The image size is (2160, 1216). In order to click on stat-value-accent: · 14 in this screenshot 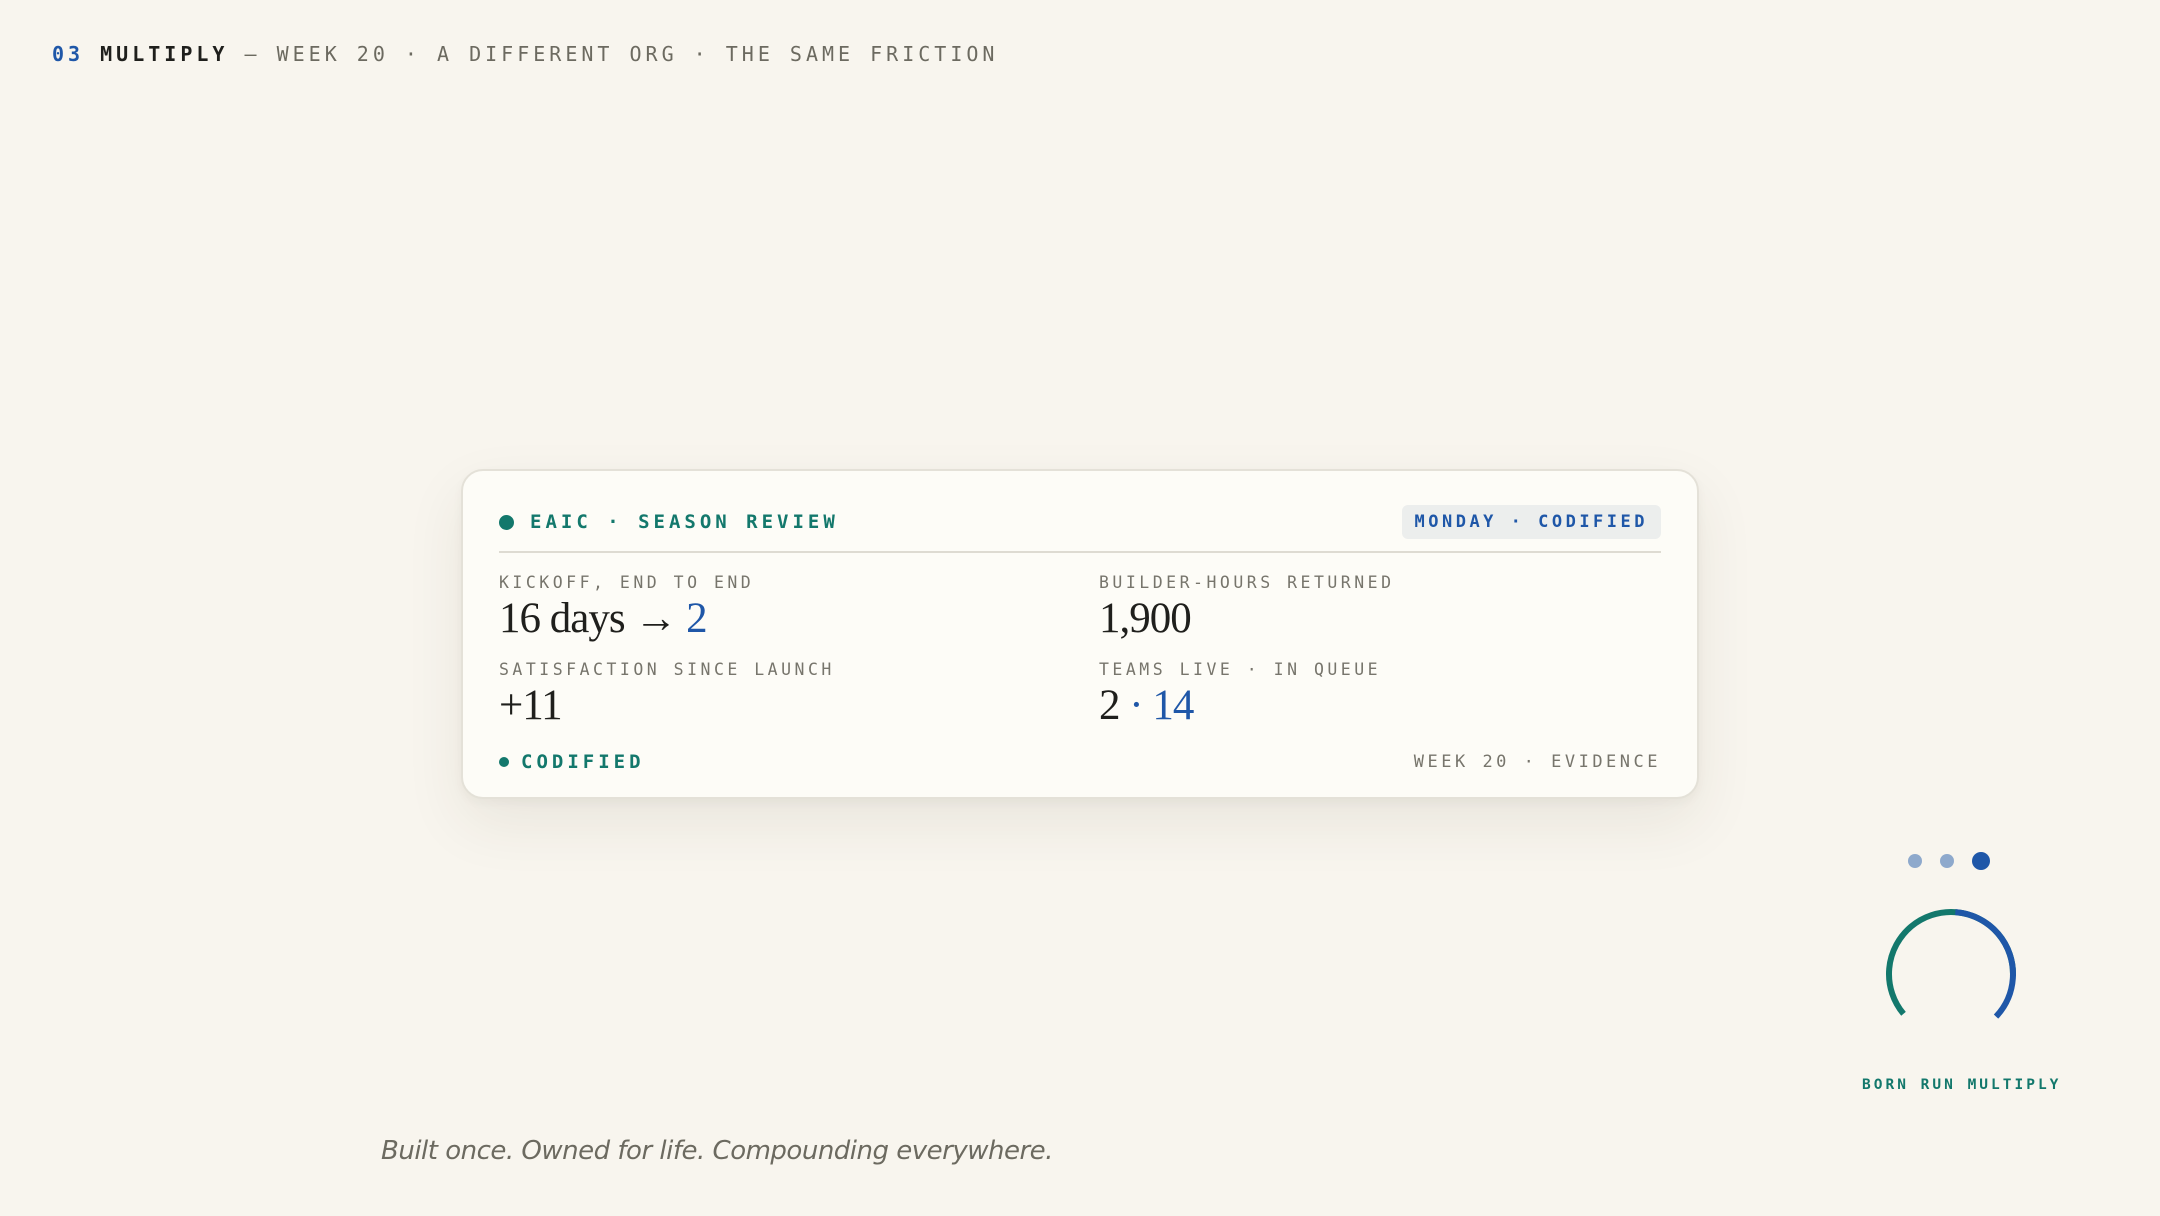, I will do `click(1156, 705)`.